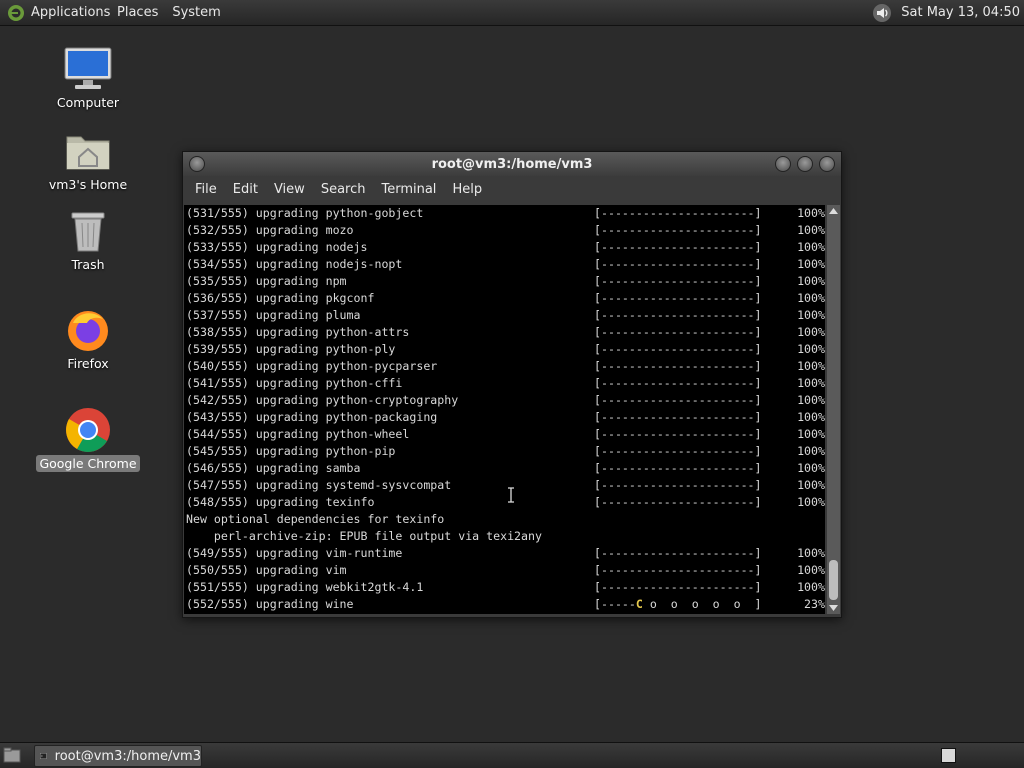 This screenshot has width=1024, height=768. I want to click on desktop-icon-firefox: Firefox, so click(88, 339).